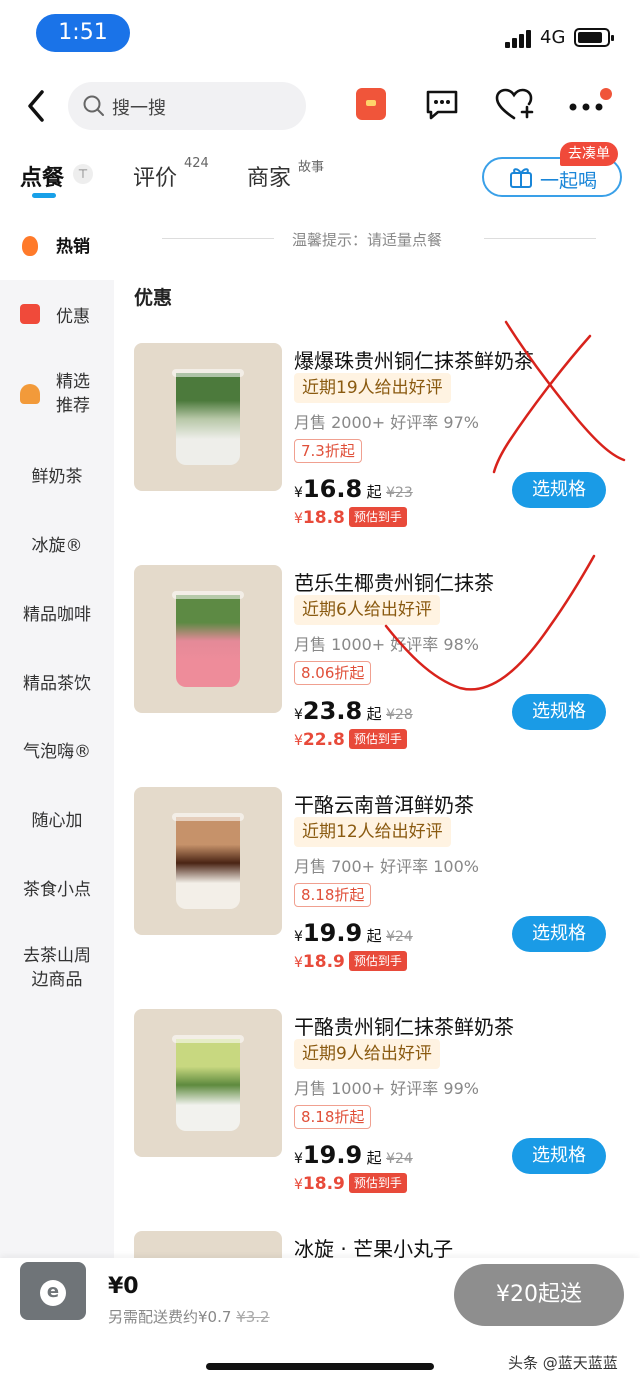 The height and width of the screenshot is (1385, 640). Describe the element at coordinates (57, 474) in the screenshot. I see `sidebar-item-fresh-milk-tea: 鲜奶茶` at that location.